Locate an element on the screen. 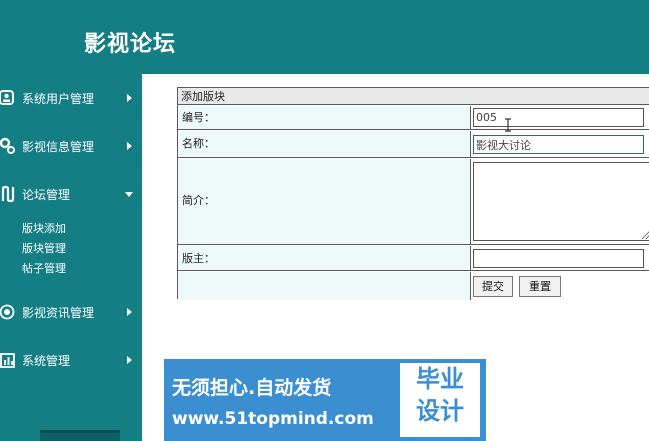 The height and width of the screenshot is (441, 649). sidebar-item-label: 论坛管理 is located at coordinates (46, 195).